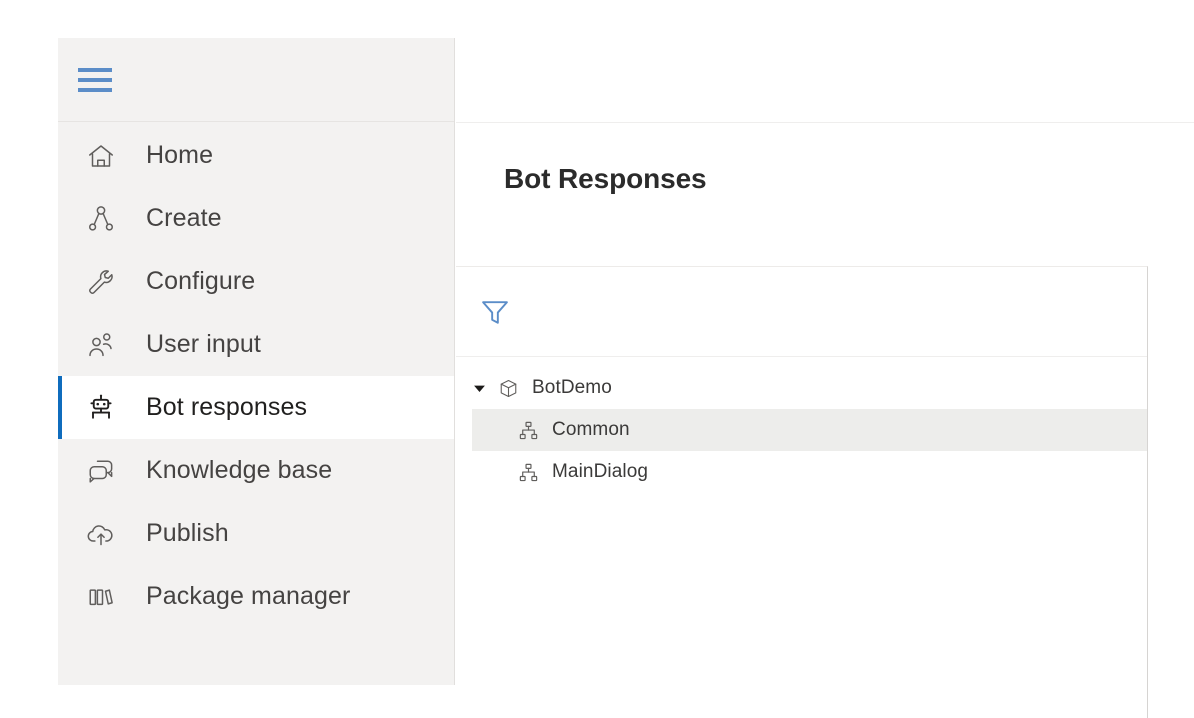  I want to click on books-icon, so click(101, 597).